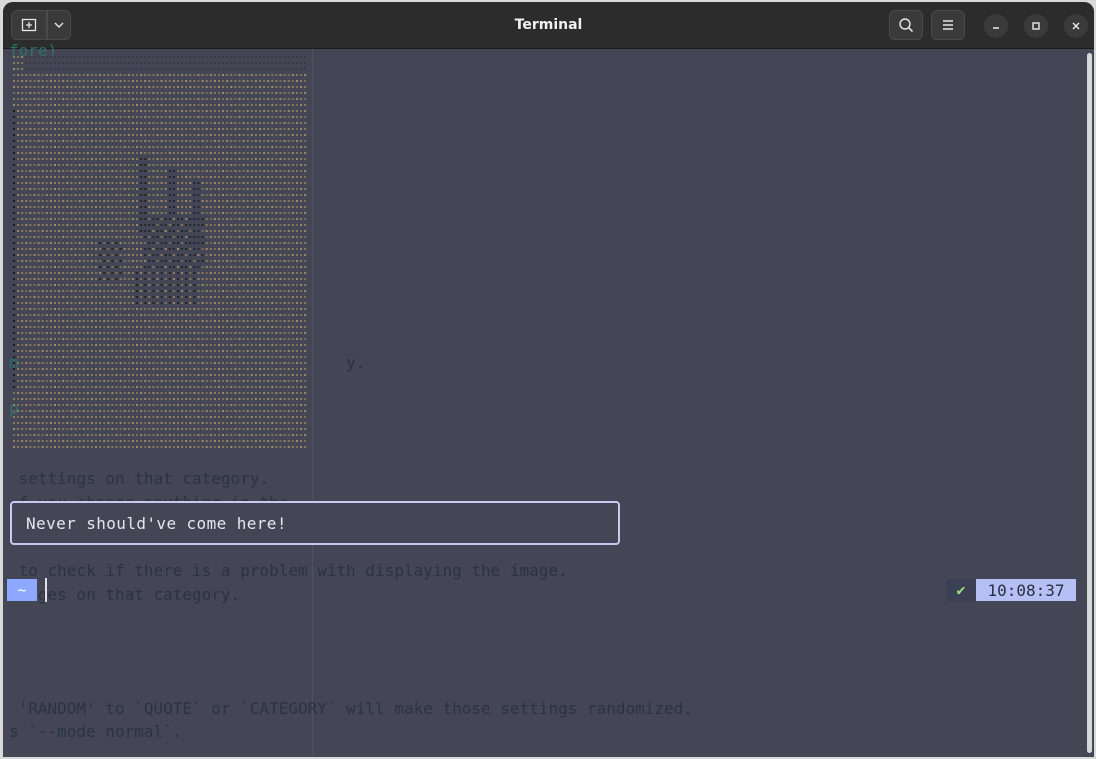 The image size is (1096, 759). I want to click on maximize-button, so click(1036, 26).